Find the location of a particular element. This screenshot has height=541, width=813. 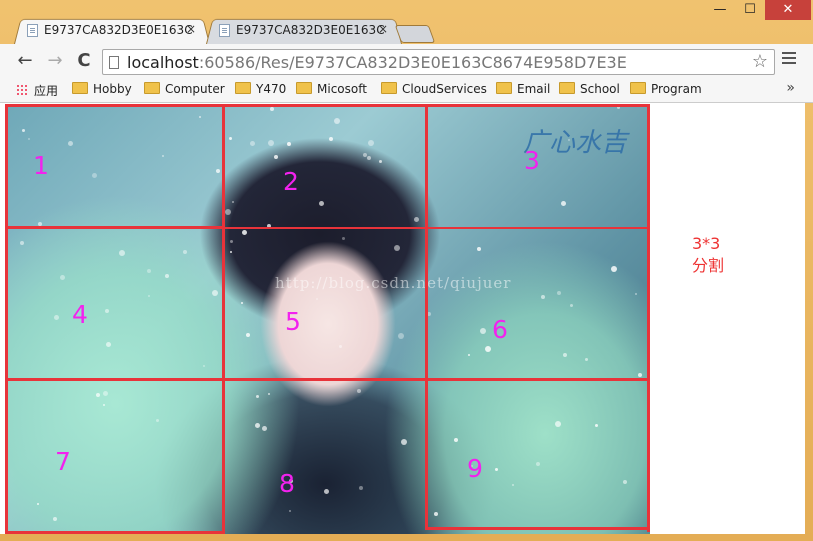

bookmark-folder: Y470 is located at coordinates (260, 89).